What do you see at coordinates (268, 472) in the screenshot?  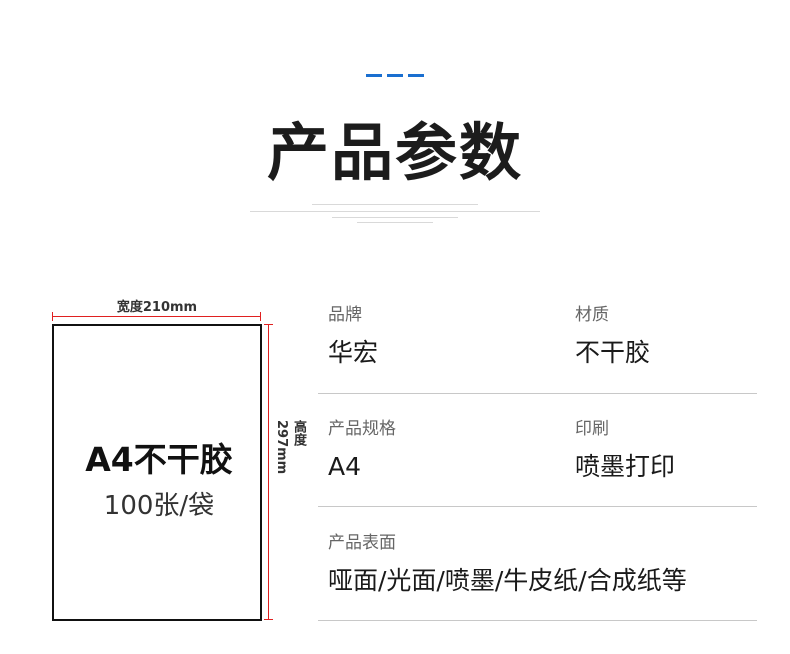 I see `height-dimension-line` at bounding box center [268, 472].